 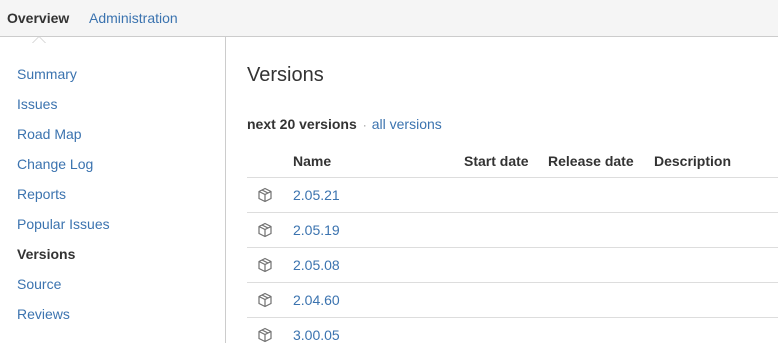 What do you see at coordinates (49, 134) in the screenshot?
I see `sidebar-item-road-map: Road Map` at bounding box center [49, 134].